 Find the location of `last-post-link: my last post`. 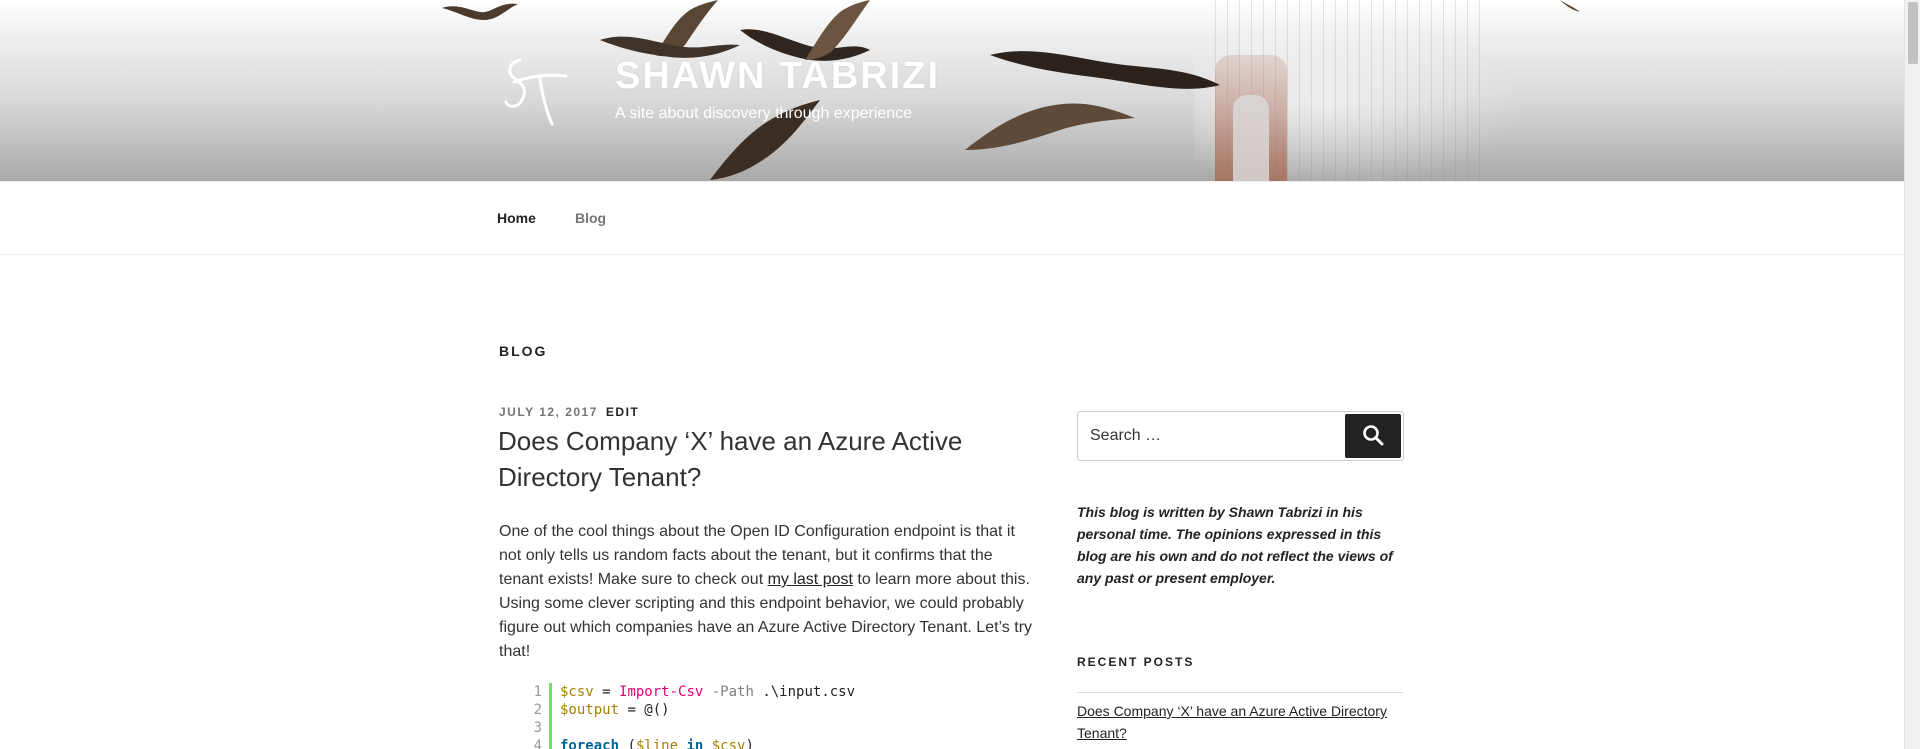

last-post-link: my last post is located at coordinates (810, 579).